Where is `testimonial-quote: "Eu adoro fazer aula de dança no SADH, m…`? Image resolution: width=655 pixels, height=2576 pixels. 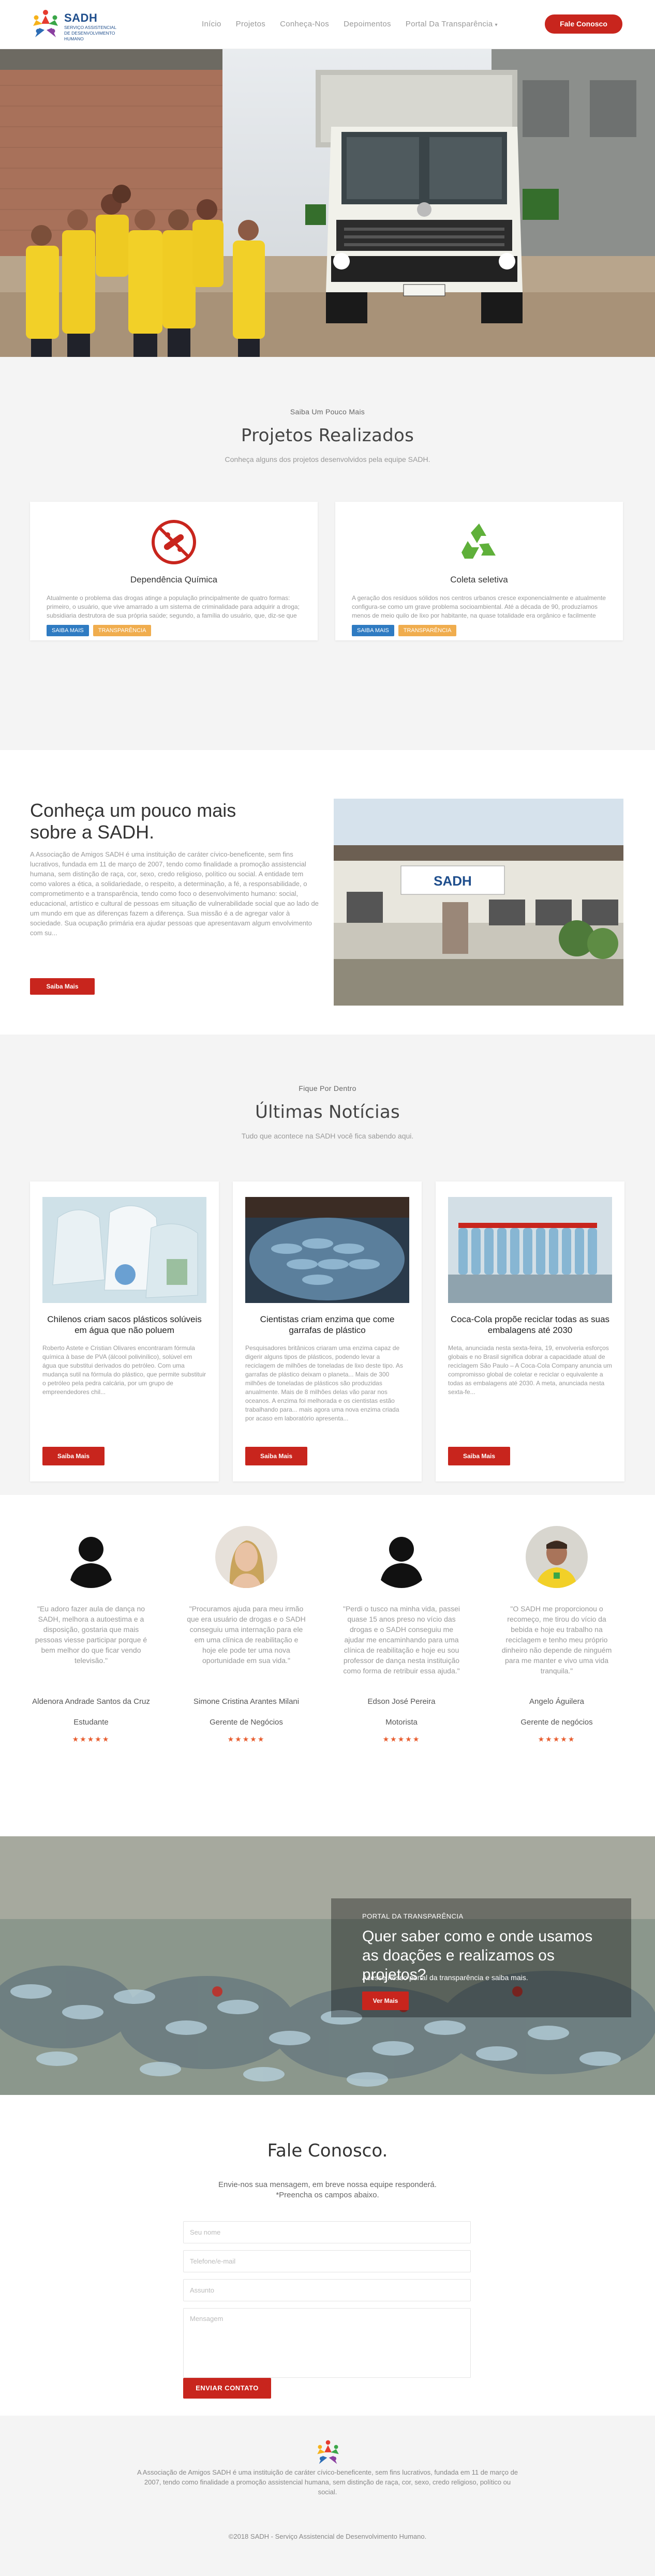 testimonial-quote: "Eu adoro fazer aula de dança no SADH, m… is located at coordinates (91, 1635).